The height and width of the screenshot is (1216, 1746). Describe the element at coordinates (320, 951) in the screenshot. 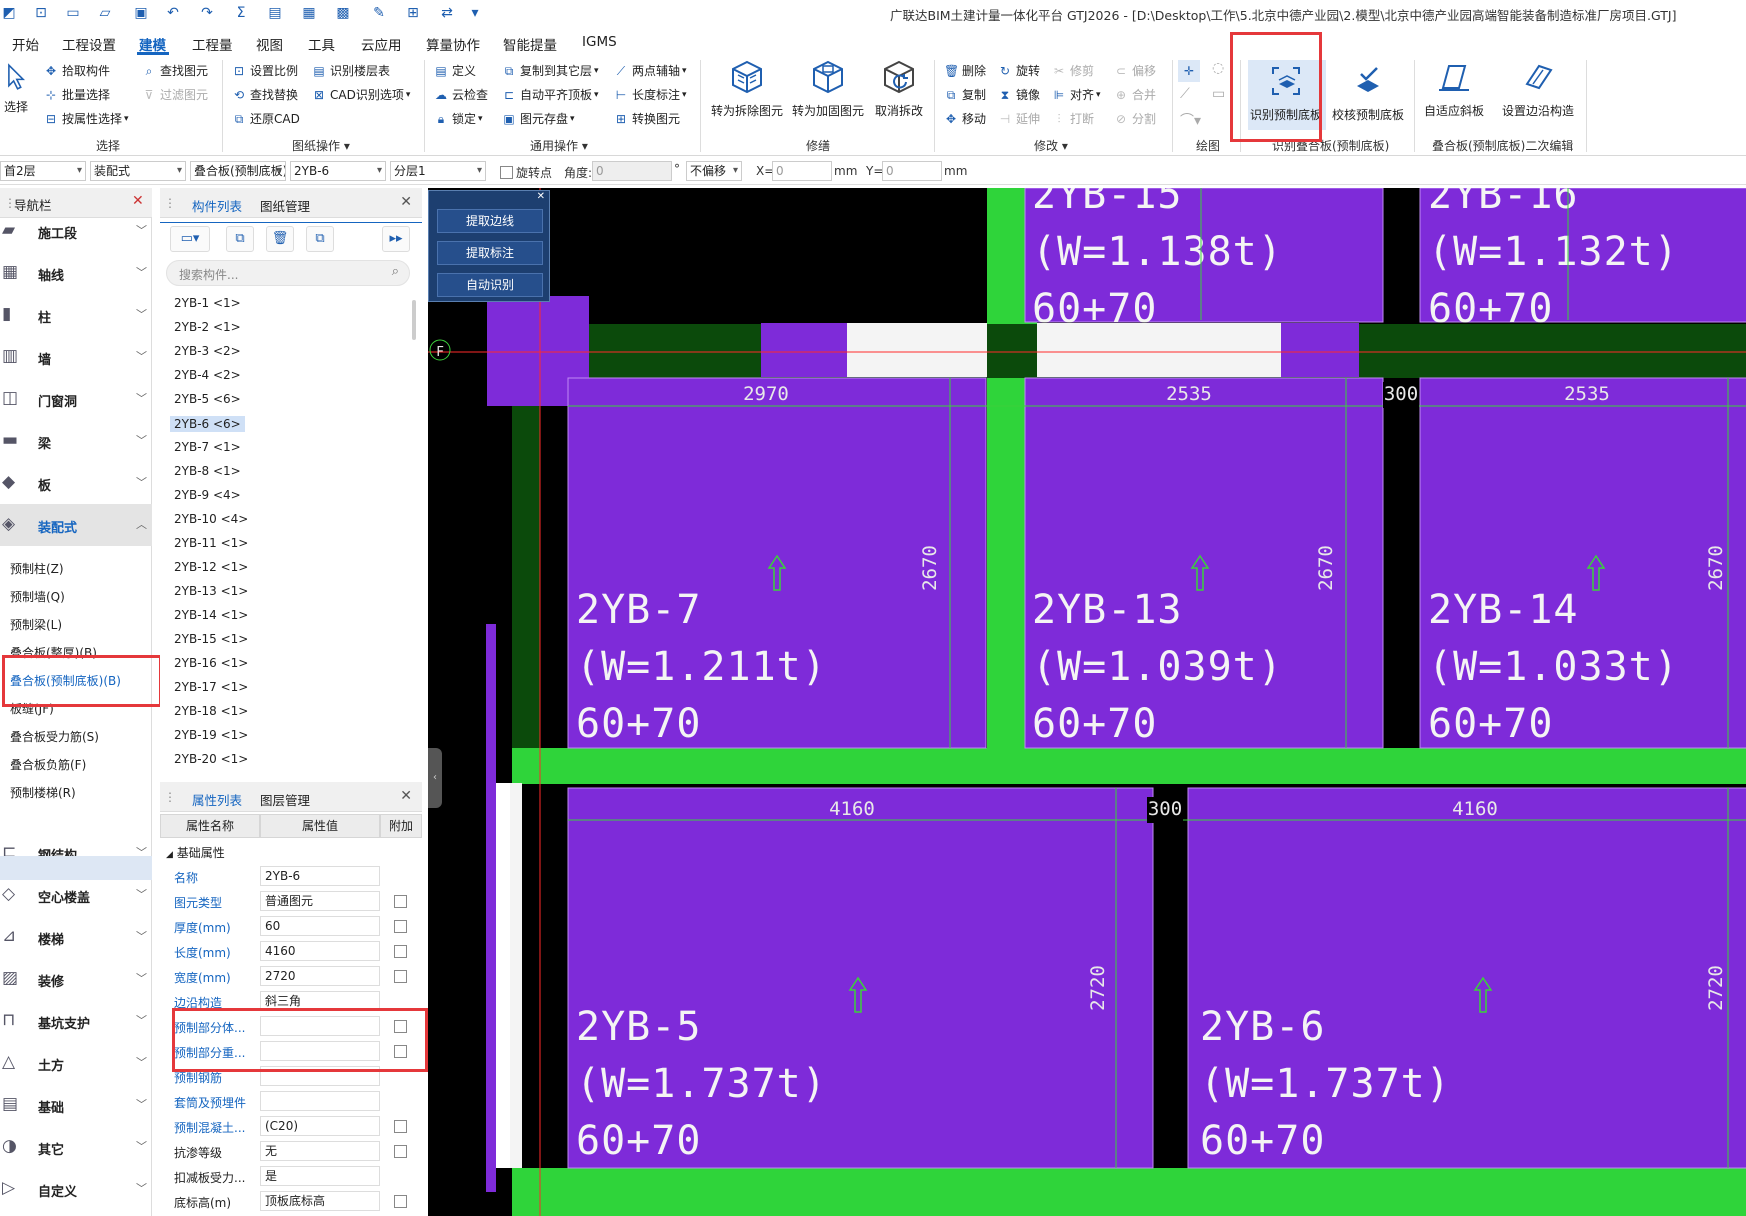

I see `property-value-field: 4160` at that location.